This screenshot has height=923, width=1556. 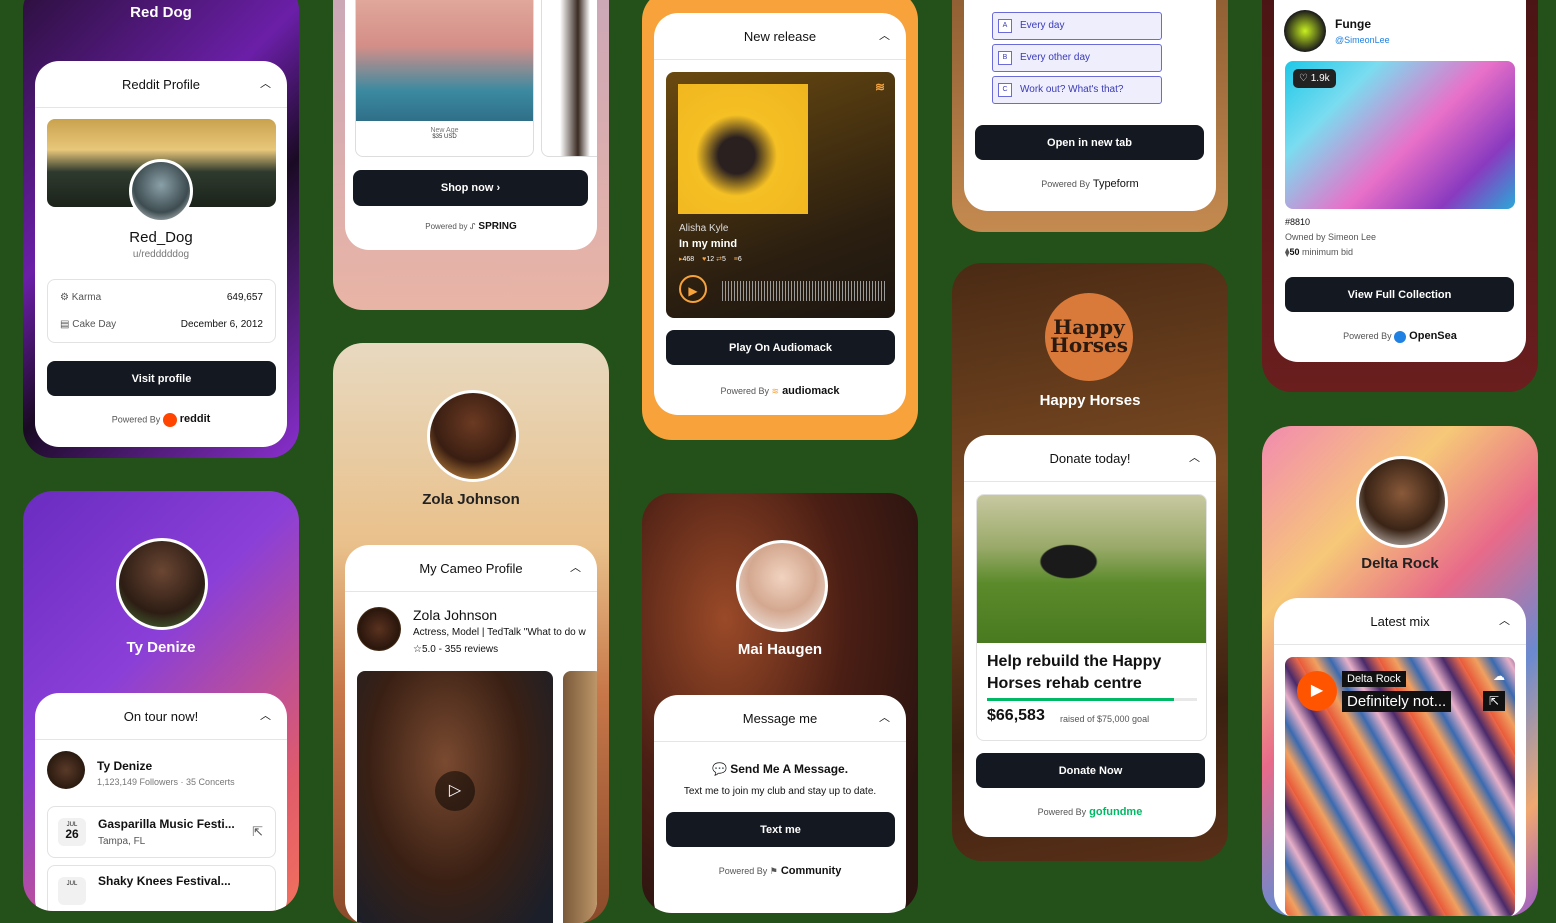 What do you see at coordinates (708, 244) in the screenshot?
I see `track-title: In my mind` at bounding box center [708, 244].